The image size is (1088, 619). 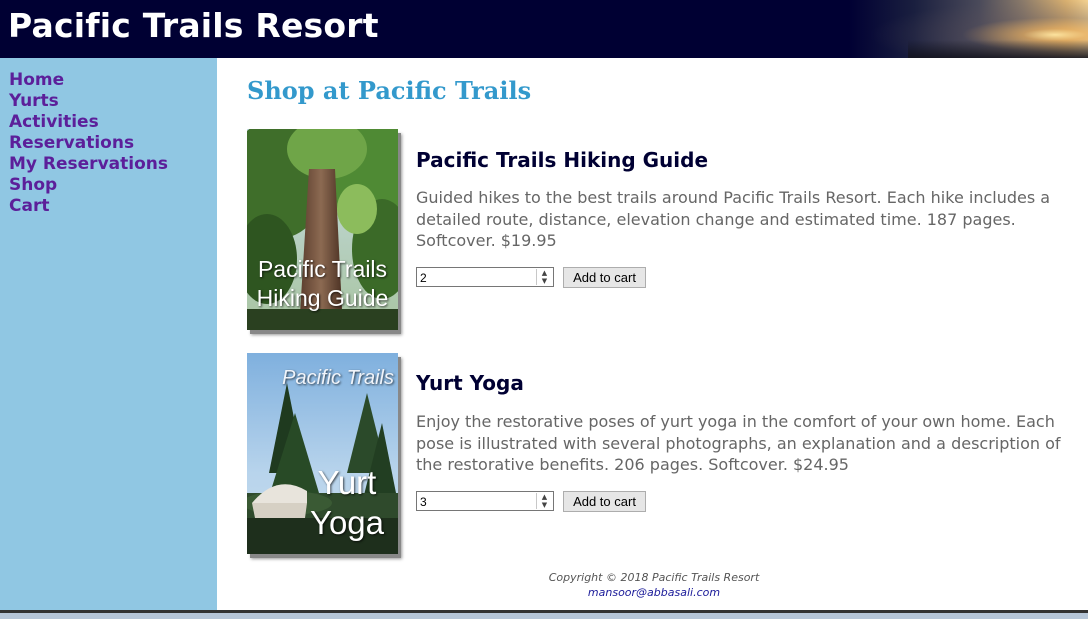 I want to click on nav-item-my-reservations: My Reservations, so click(x=113, y=164).